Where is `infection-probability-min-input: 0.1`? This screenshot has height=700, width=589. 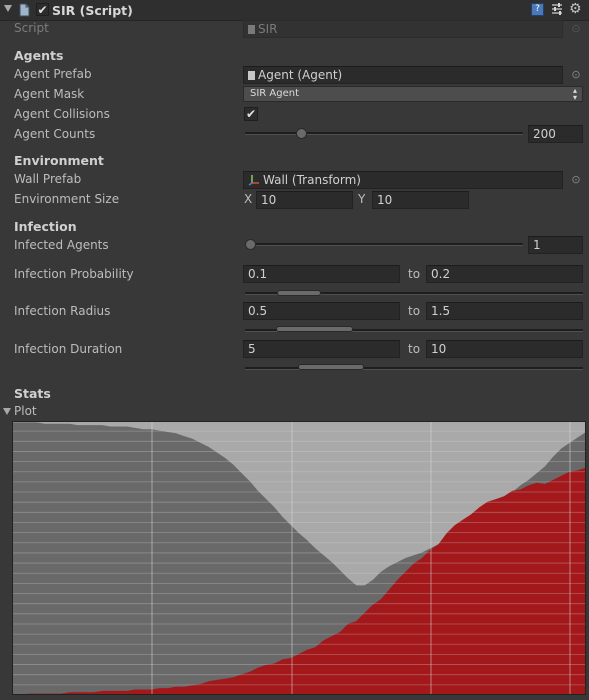
infection-probability-min-input: 0.1 is located at coordinates (321, 274).